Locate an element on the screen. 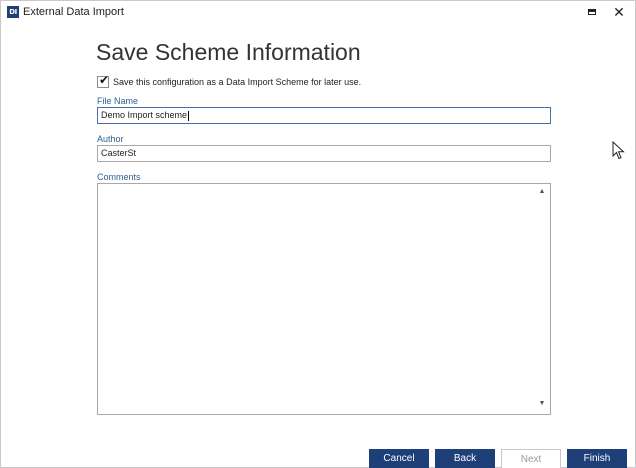  scroll-up-icon: ▲ is located at coordinates (542, 192).